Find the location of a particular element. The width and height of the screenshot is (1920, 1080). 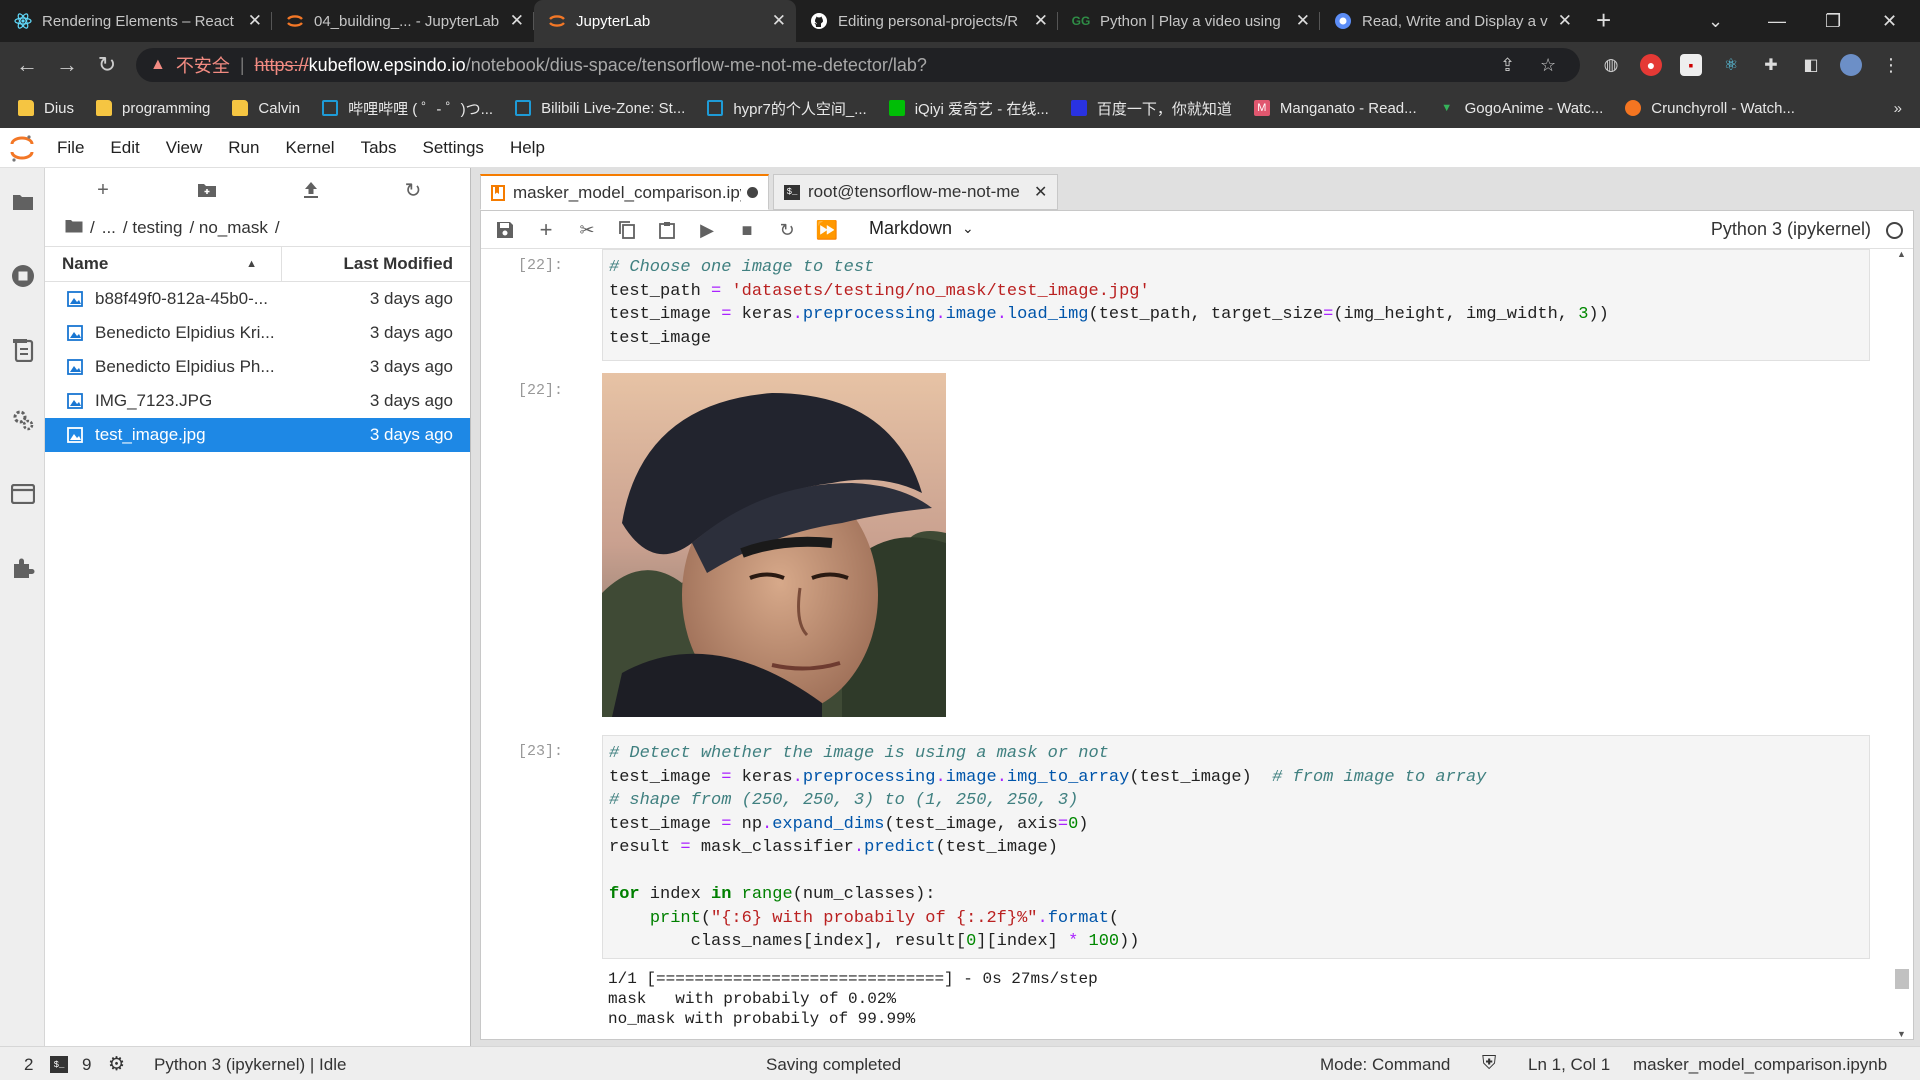

cursor-position: Ln 1, Col 1 is located at coordinates (1569, 1065).